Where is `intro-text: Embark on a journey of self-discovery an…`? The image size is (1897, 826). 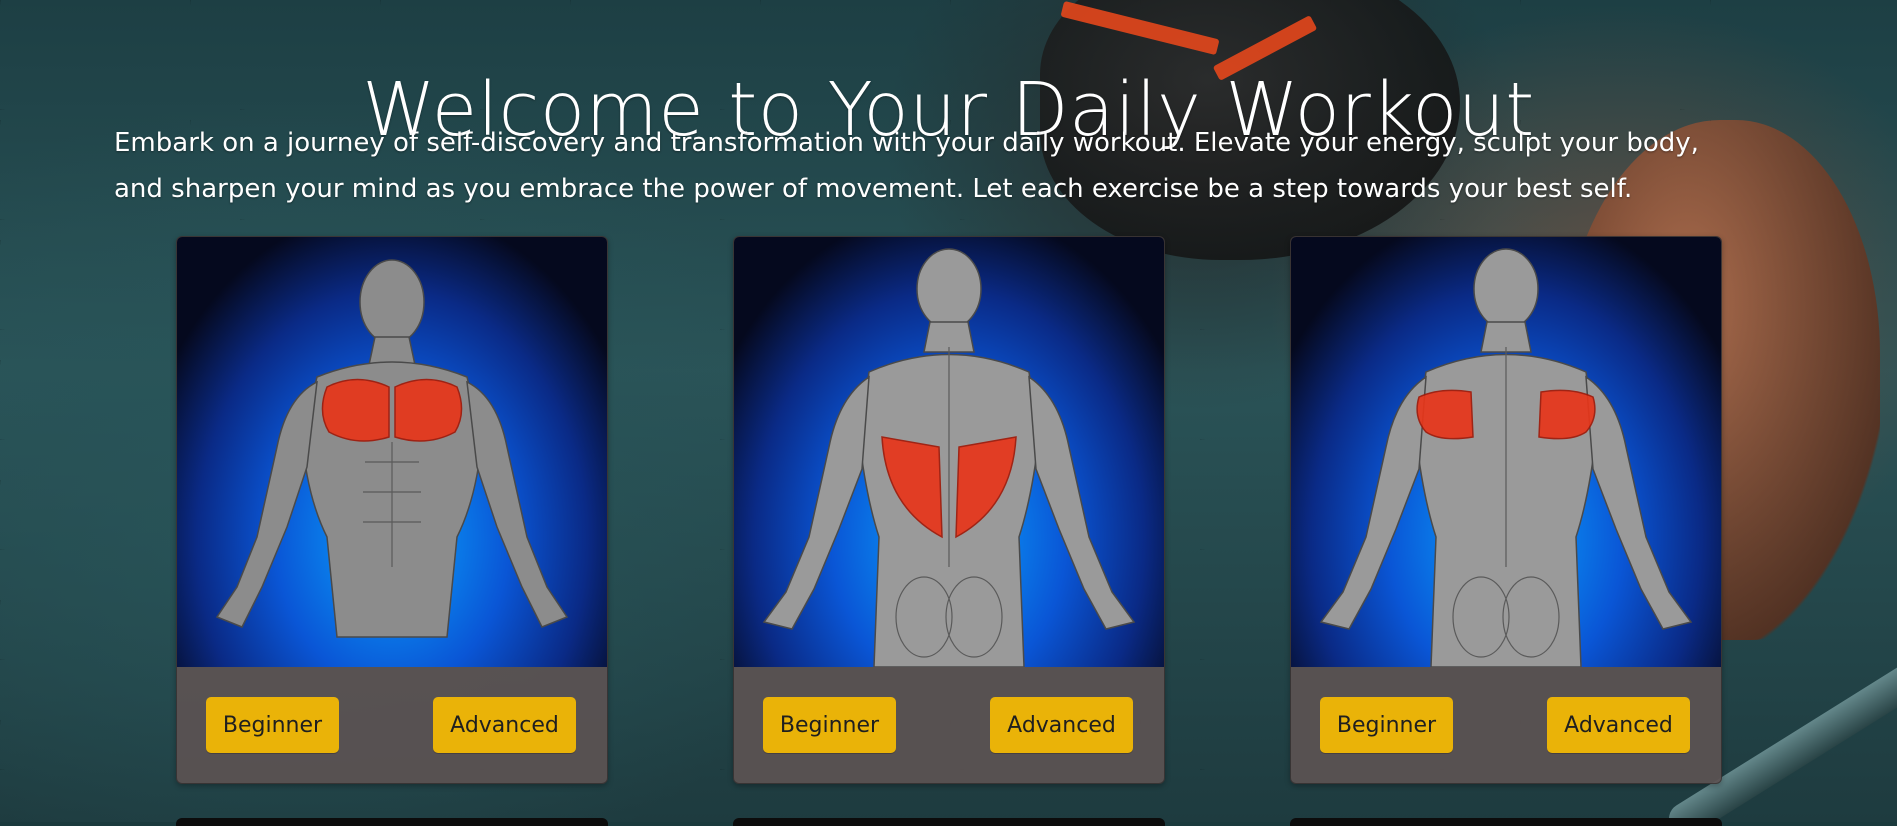 intro-text: Embark on a journey of self-discovery an… is located at coordinates (906, 166).